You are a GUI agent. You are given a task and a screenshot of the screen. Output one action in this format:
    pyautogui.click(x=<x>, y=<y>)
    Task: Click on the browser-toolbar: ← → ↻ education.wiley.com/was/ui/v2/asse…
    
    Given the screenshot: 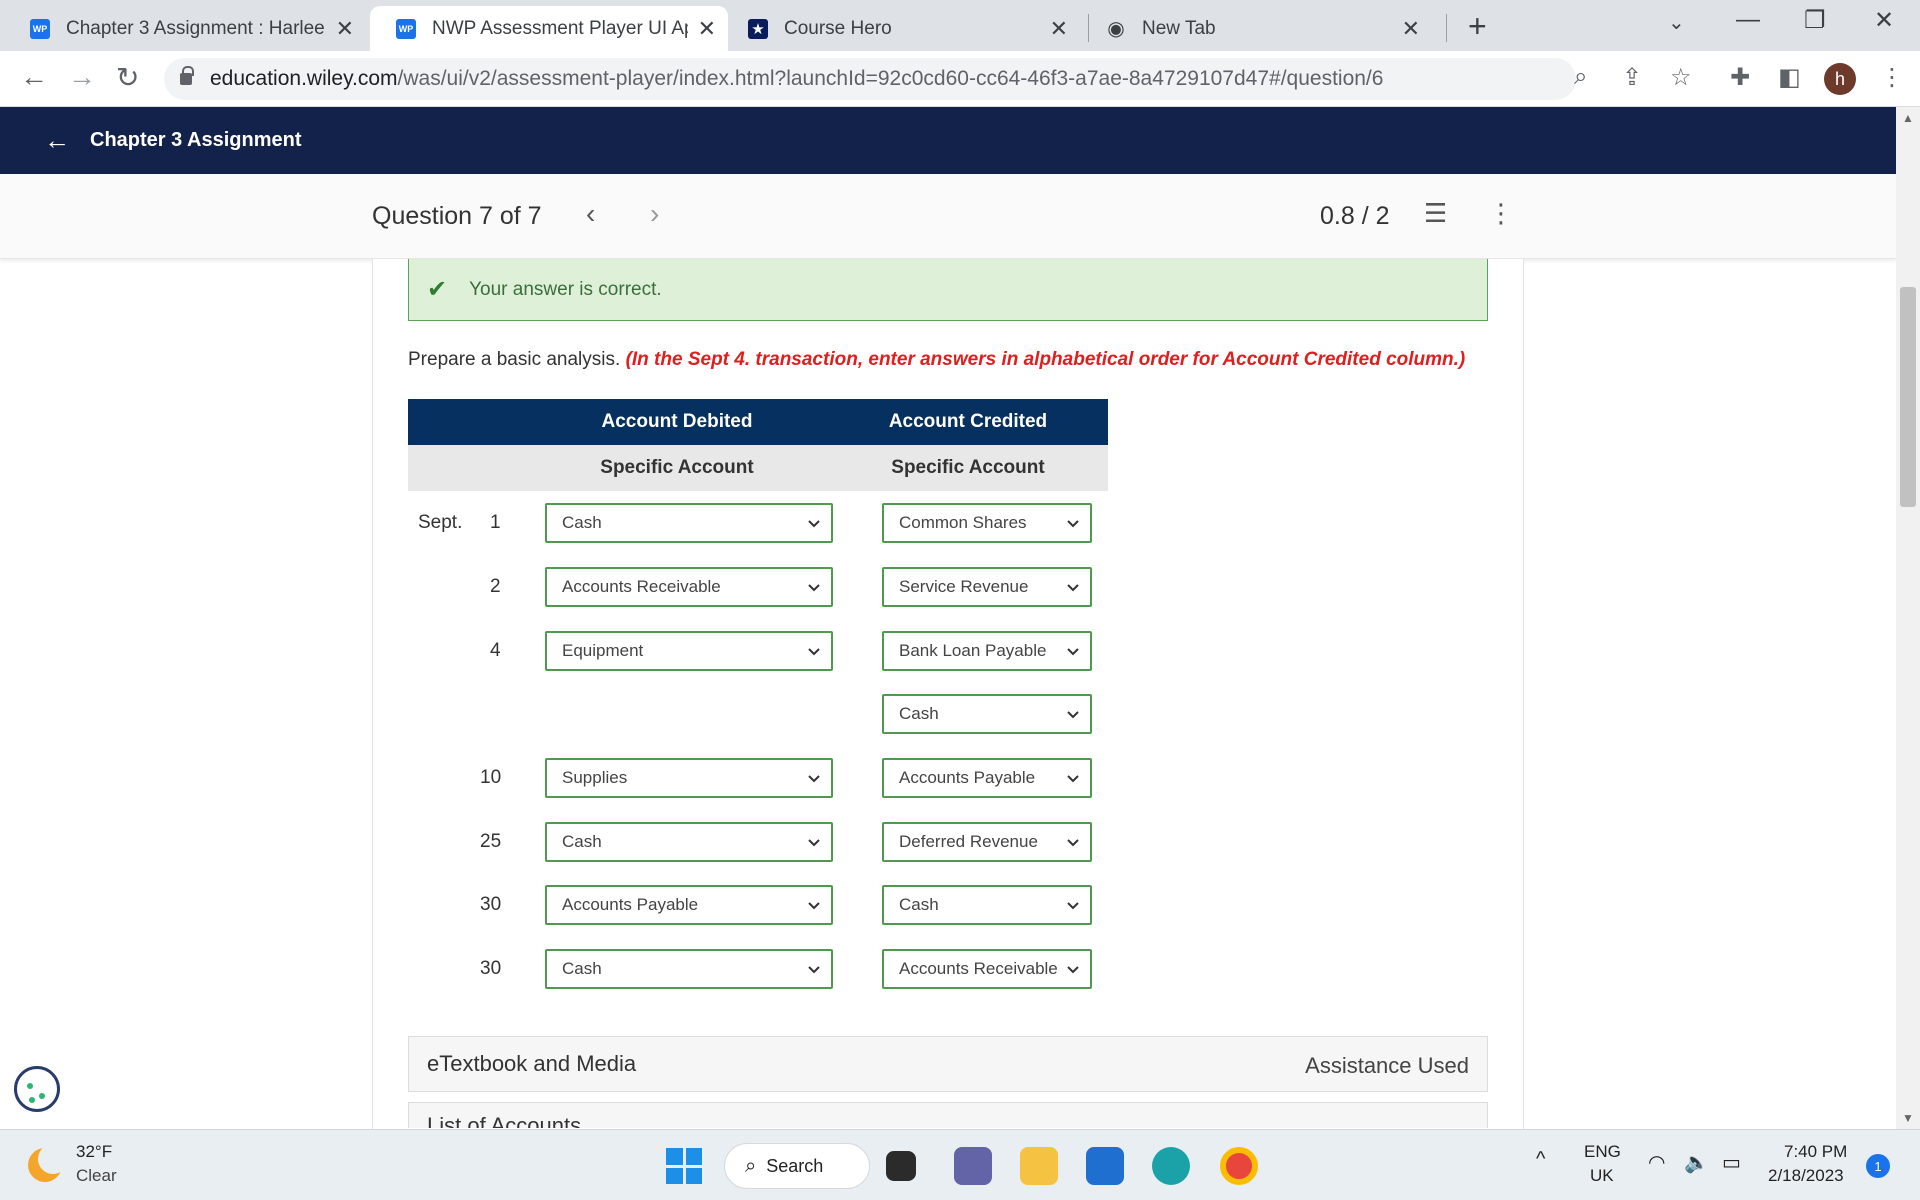 What is the action you would take?
    pyautogui.click(x=960, y=79)
    